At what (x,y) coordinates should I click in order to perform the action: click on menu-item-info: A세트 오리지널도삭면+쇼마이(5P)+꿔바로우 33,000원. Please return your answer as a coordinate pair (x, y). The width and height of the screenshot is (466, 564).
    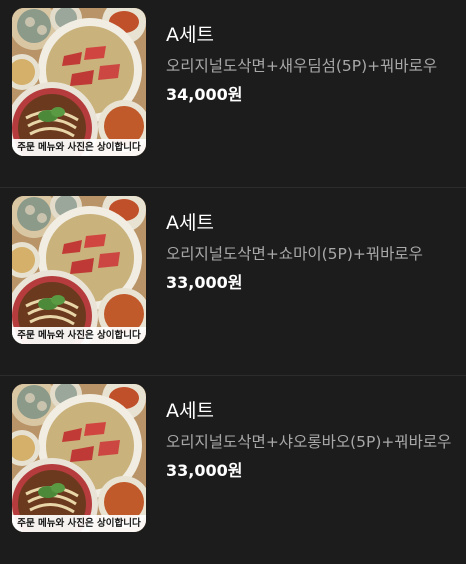
    Looking at the image, I should click on (309, 252).